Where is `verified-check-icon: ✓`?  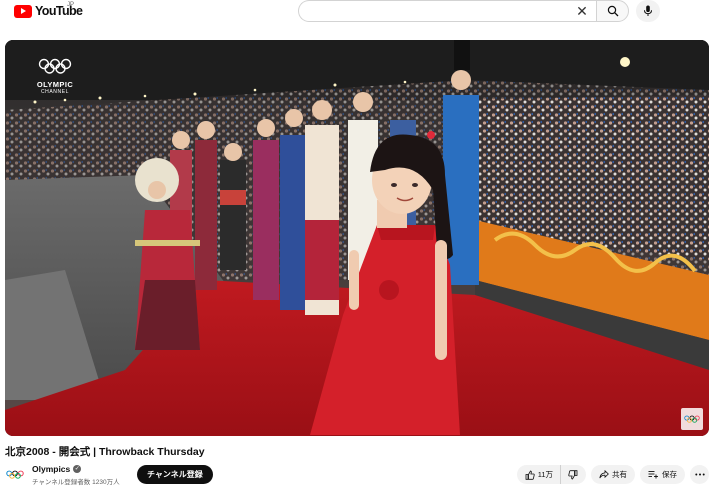
verified-check-icon: ✓ is located at coordinates (77, 469).